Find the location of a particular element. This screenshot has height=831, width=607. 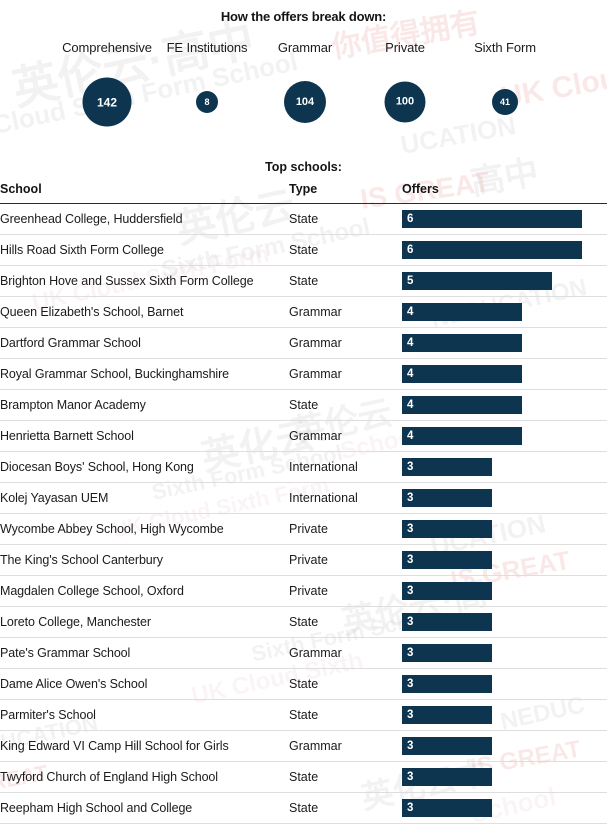

breakdown-category-label: FE Institutions is located at coordinates (207, 47).